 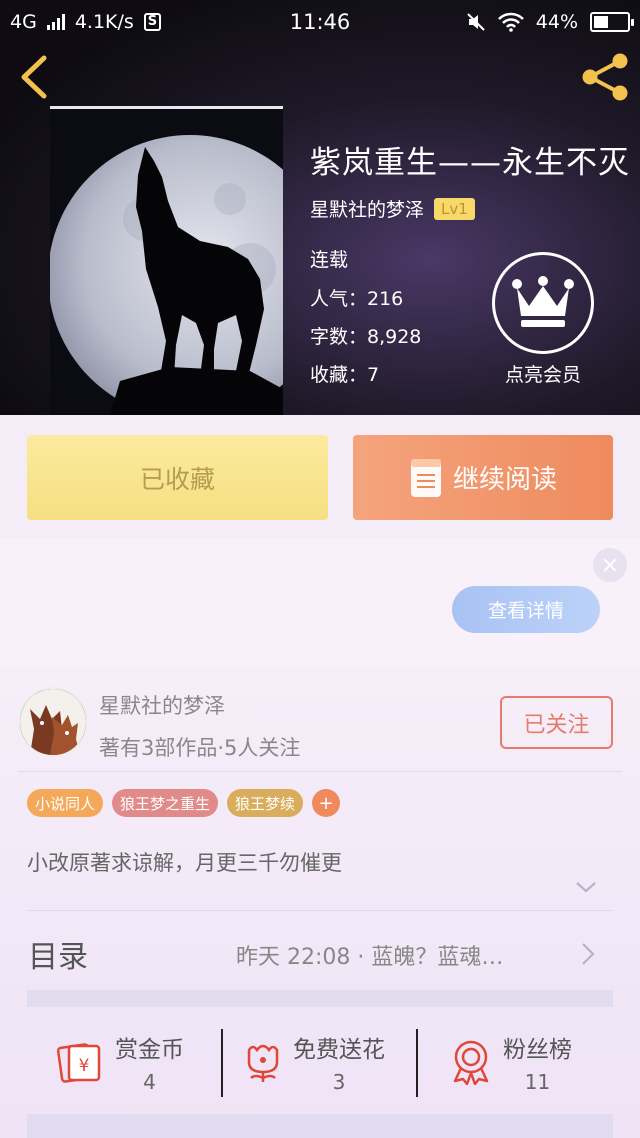 What do you see at coordinates (152, 22) in the screenshot?
I see `s-app-icon: S` at bounding box center [152, 22].